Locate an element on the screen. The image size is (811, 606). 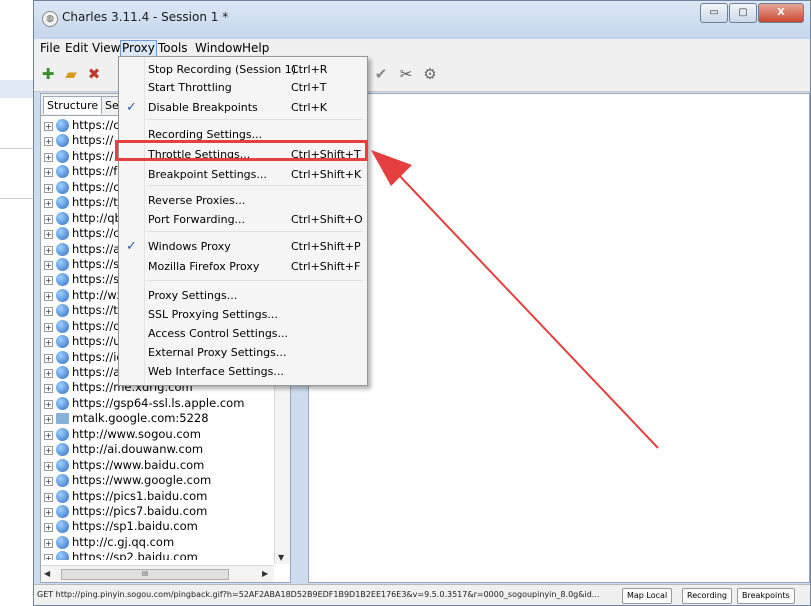
arrow-head is located at coordinates (391, 168).